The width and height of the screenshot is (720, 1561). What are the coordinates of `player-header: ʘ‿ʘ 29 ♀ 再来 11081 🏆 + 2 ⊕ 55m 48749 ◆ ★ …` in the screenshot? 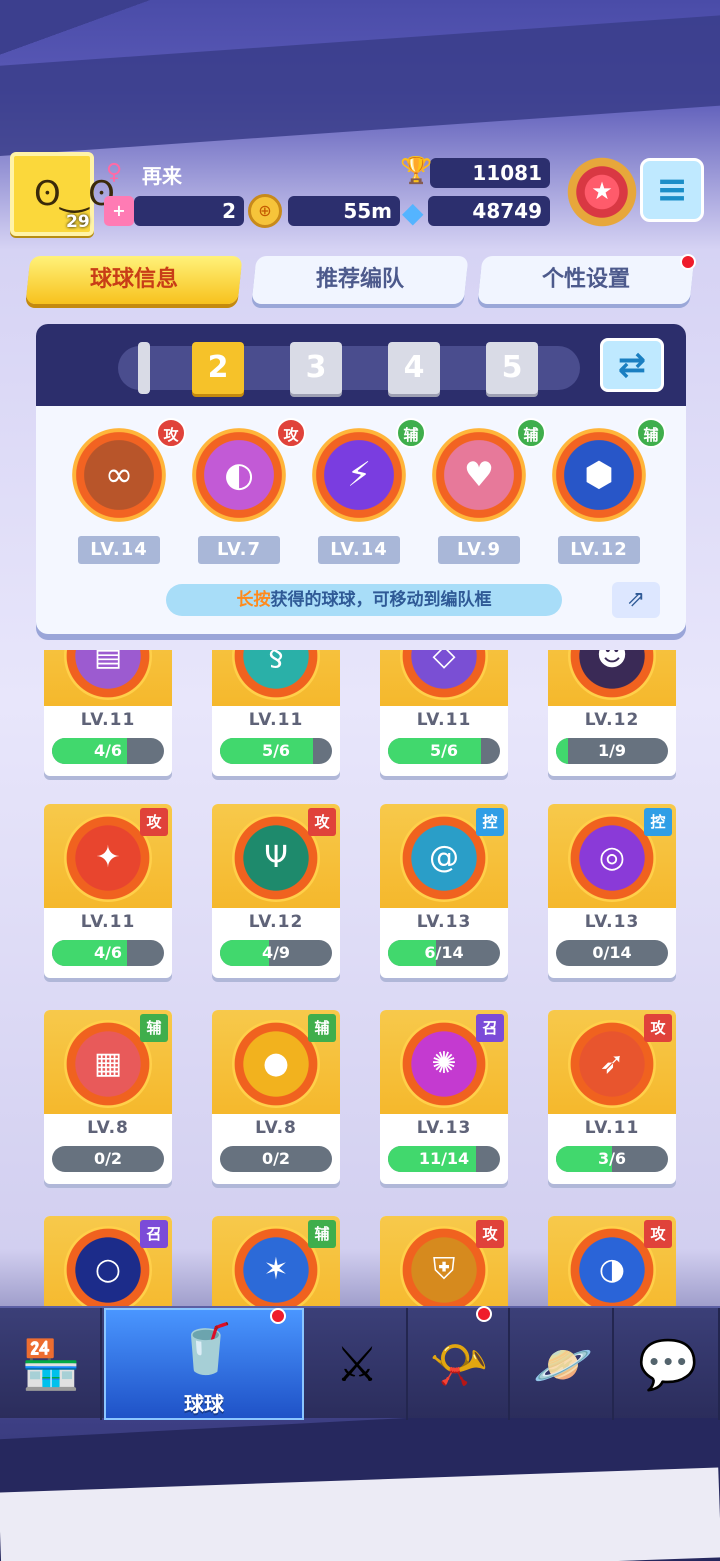 It's located at (360, 194).